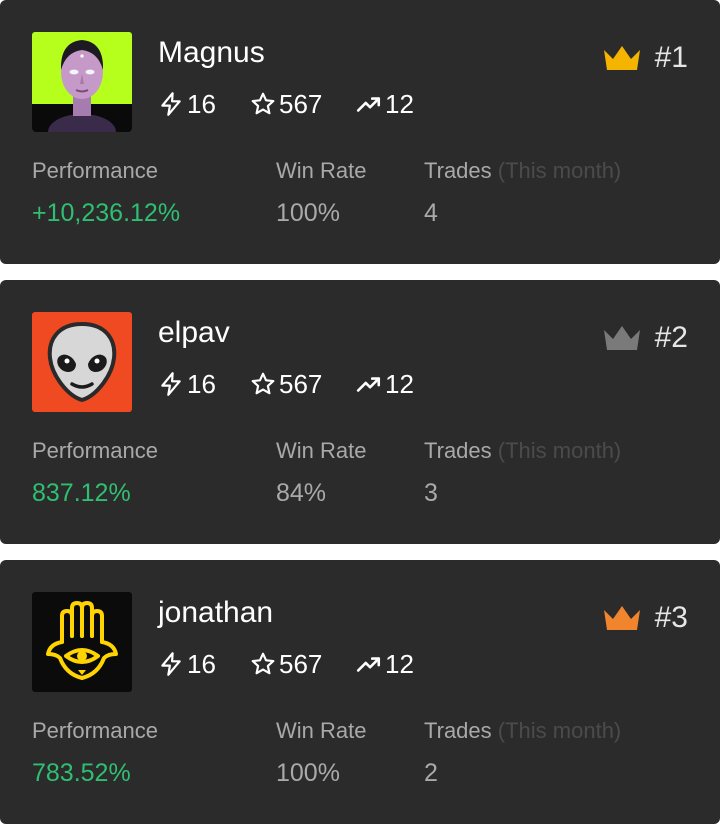 The image size is (720, 824). Describe the element at coordinates (644, 618) in the screenshot. I see `rank-badge: #3` at that location.